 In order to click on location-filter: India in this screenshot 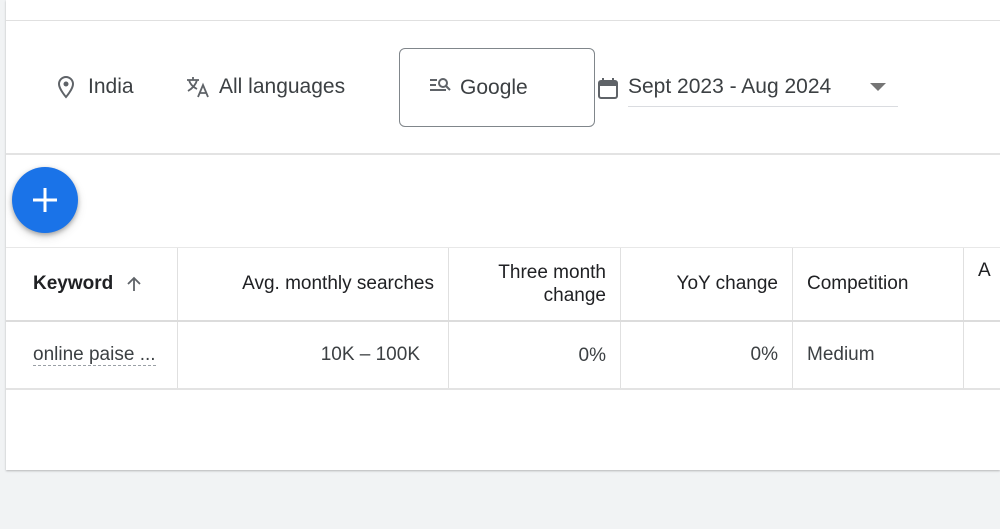, I will do `click(94, 87)`.